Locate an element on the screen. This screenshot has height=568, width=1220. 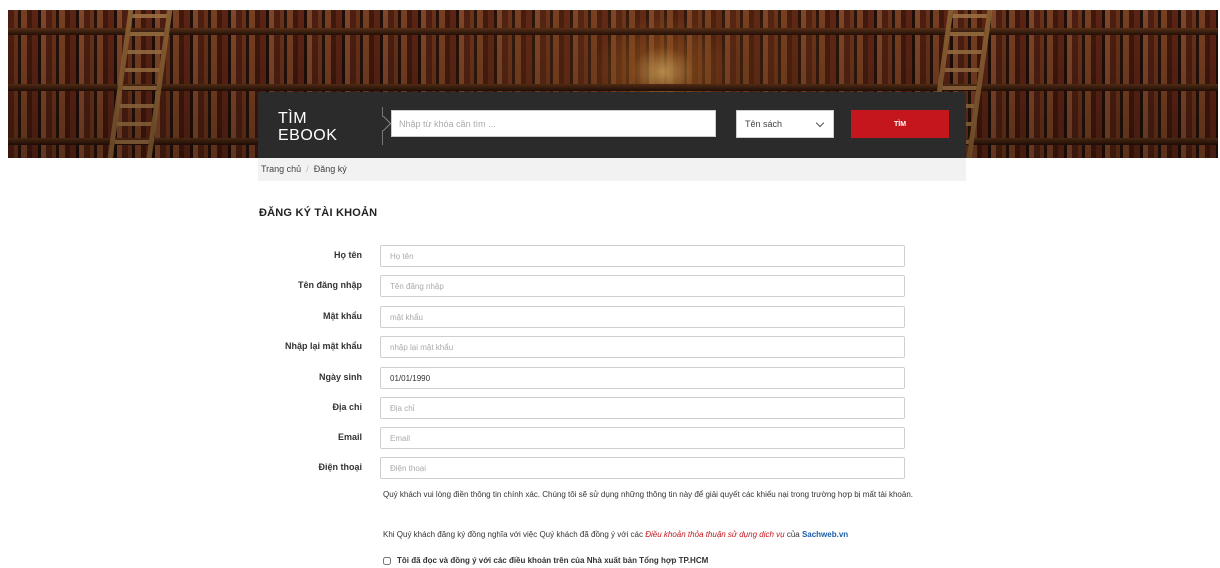
email-field is located at coordinates (642, 438).